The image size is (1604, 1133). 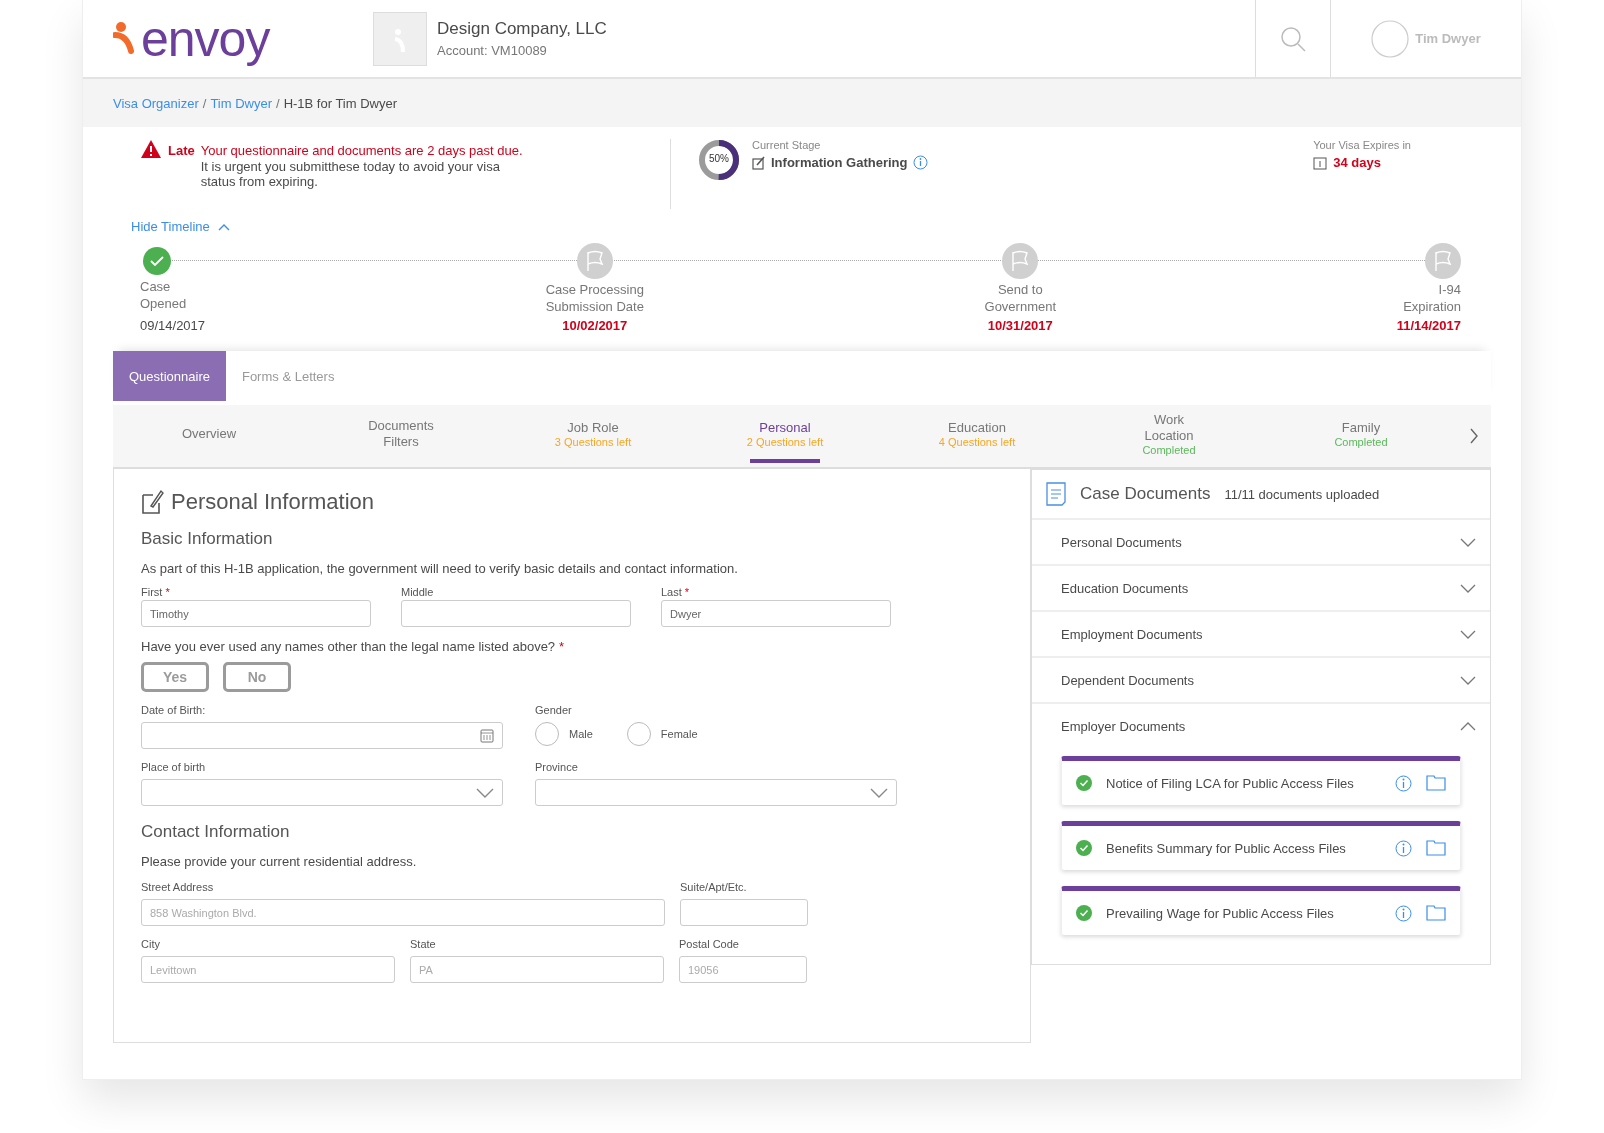 I want to click on text-field: 858 Washington Blvd., so click(x=403, y=912).